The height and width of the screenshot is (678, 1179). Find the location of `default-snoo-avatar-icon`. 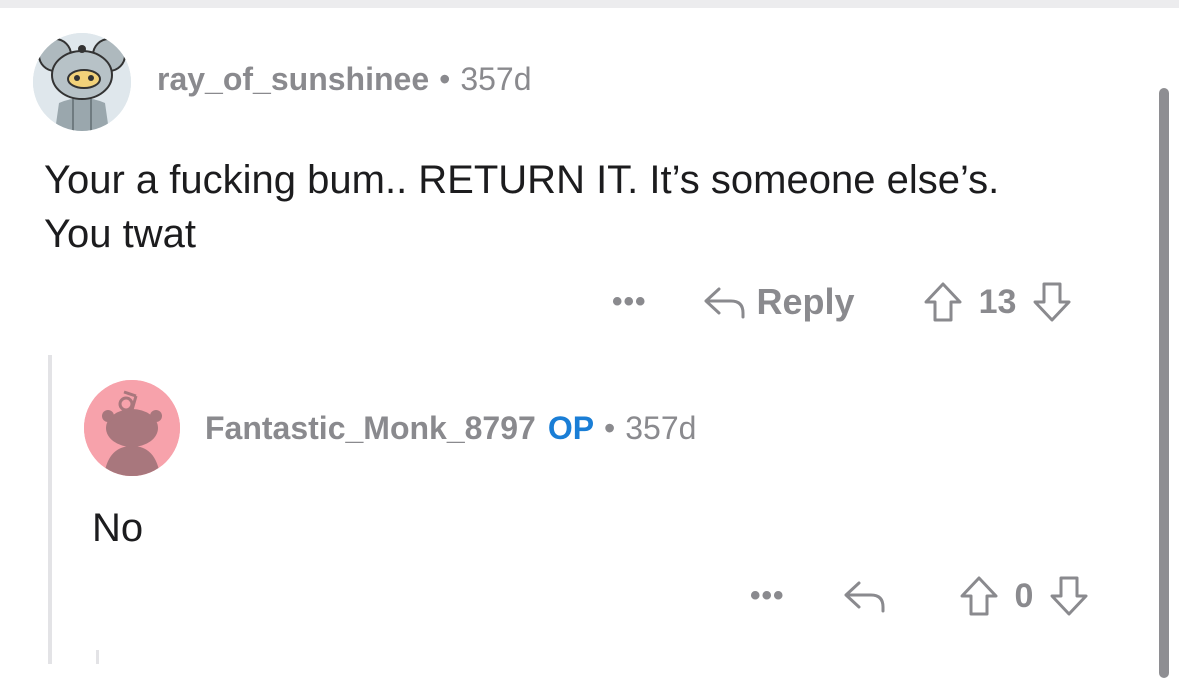

default-snoo-avatar-icon is located at coordinates (132, 428).